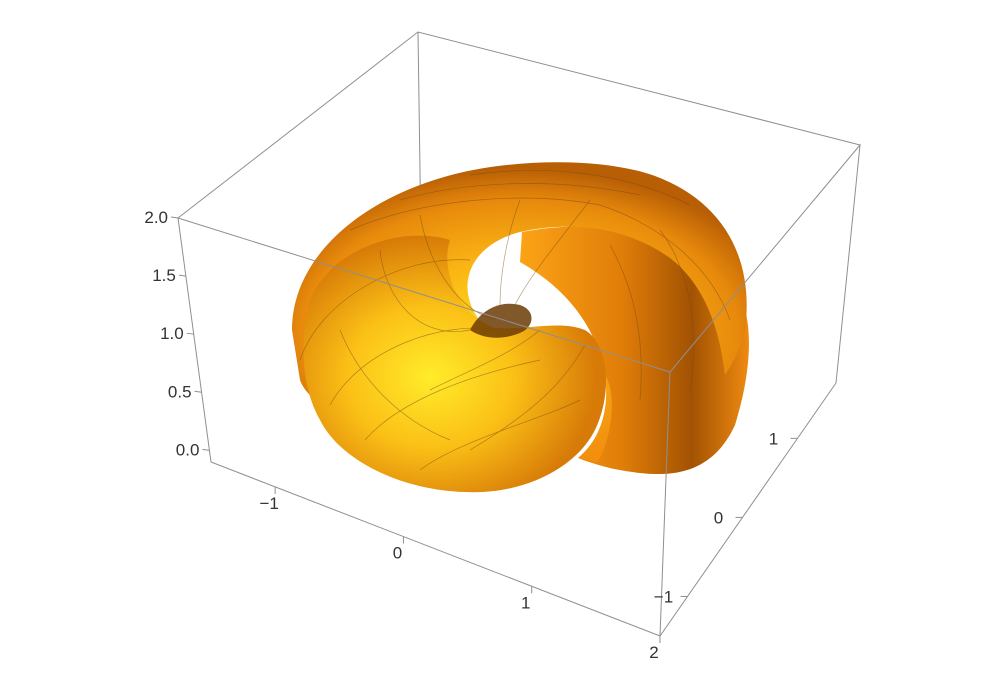  Describe the element at coordinates (164, 275) in the screenshot. I see `z-tick-label: 1.5` at that location.